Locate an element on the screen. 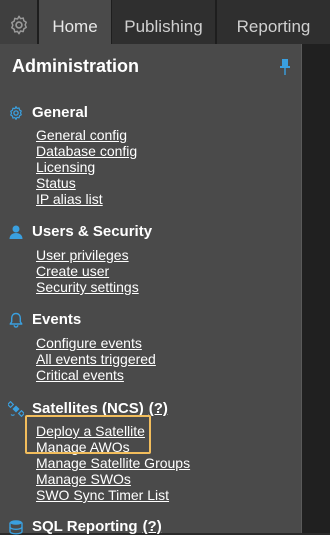 This screenshot has width=330, height=535. link-manage-swos: Manage SWOs is located at coordinates (113, 479).